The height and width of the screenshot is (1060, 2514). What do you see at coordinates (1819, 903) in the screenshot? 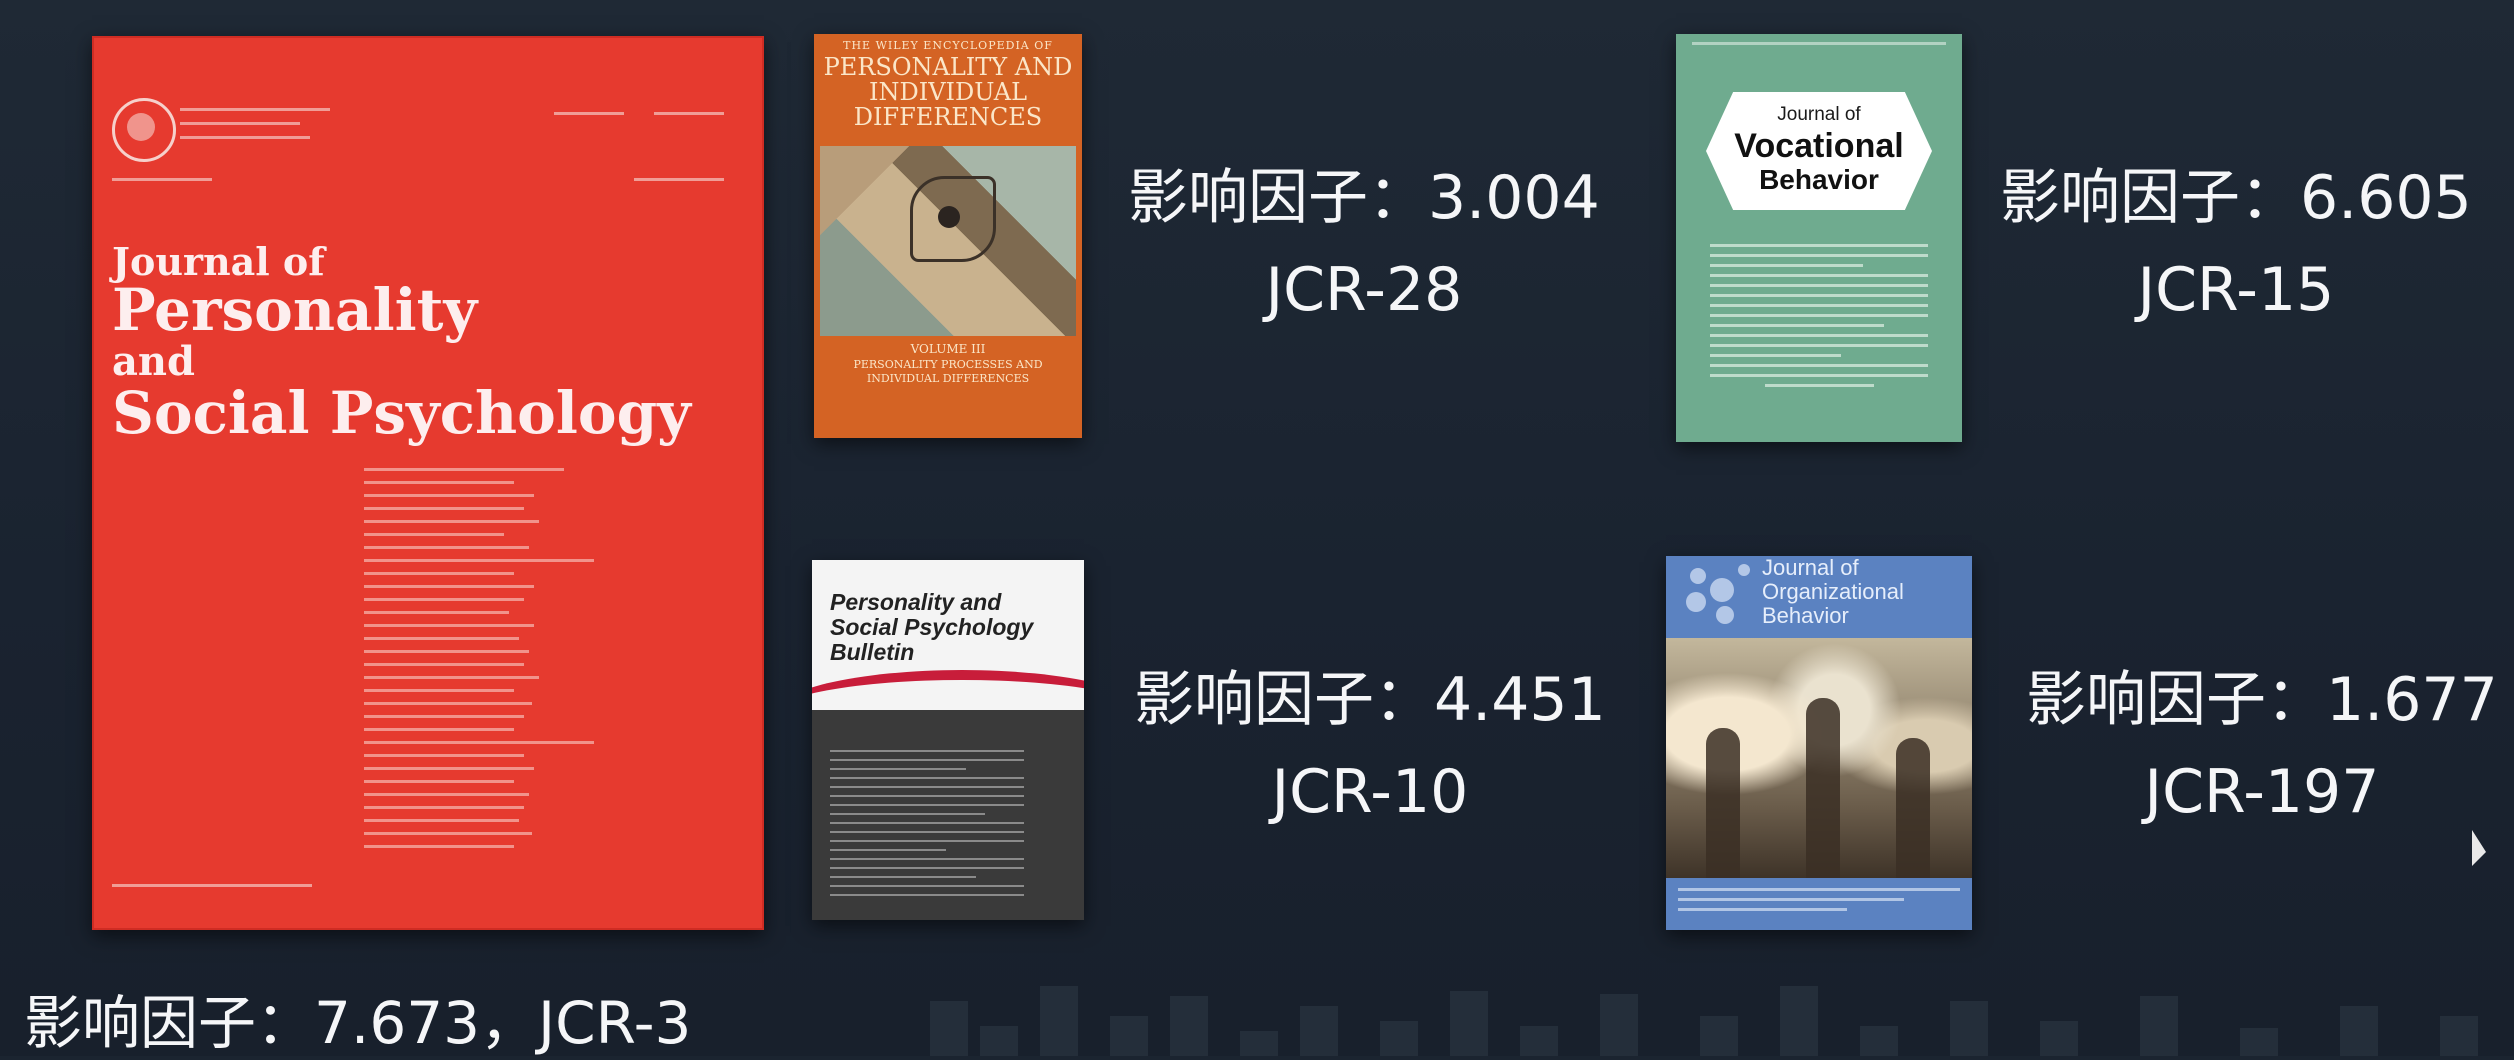
I see `organizational-contents` at bounding box center [1819, 903].